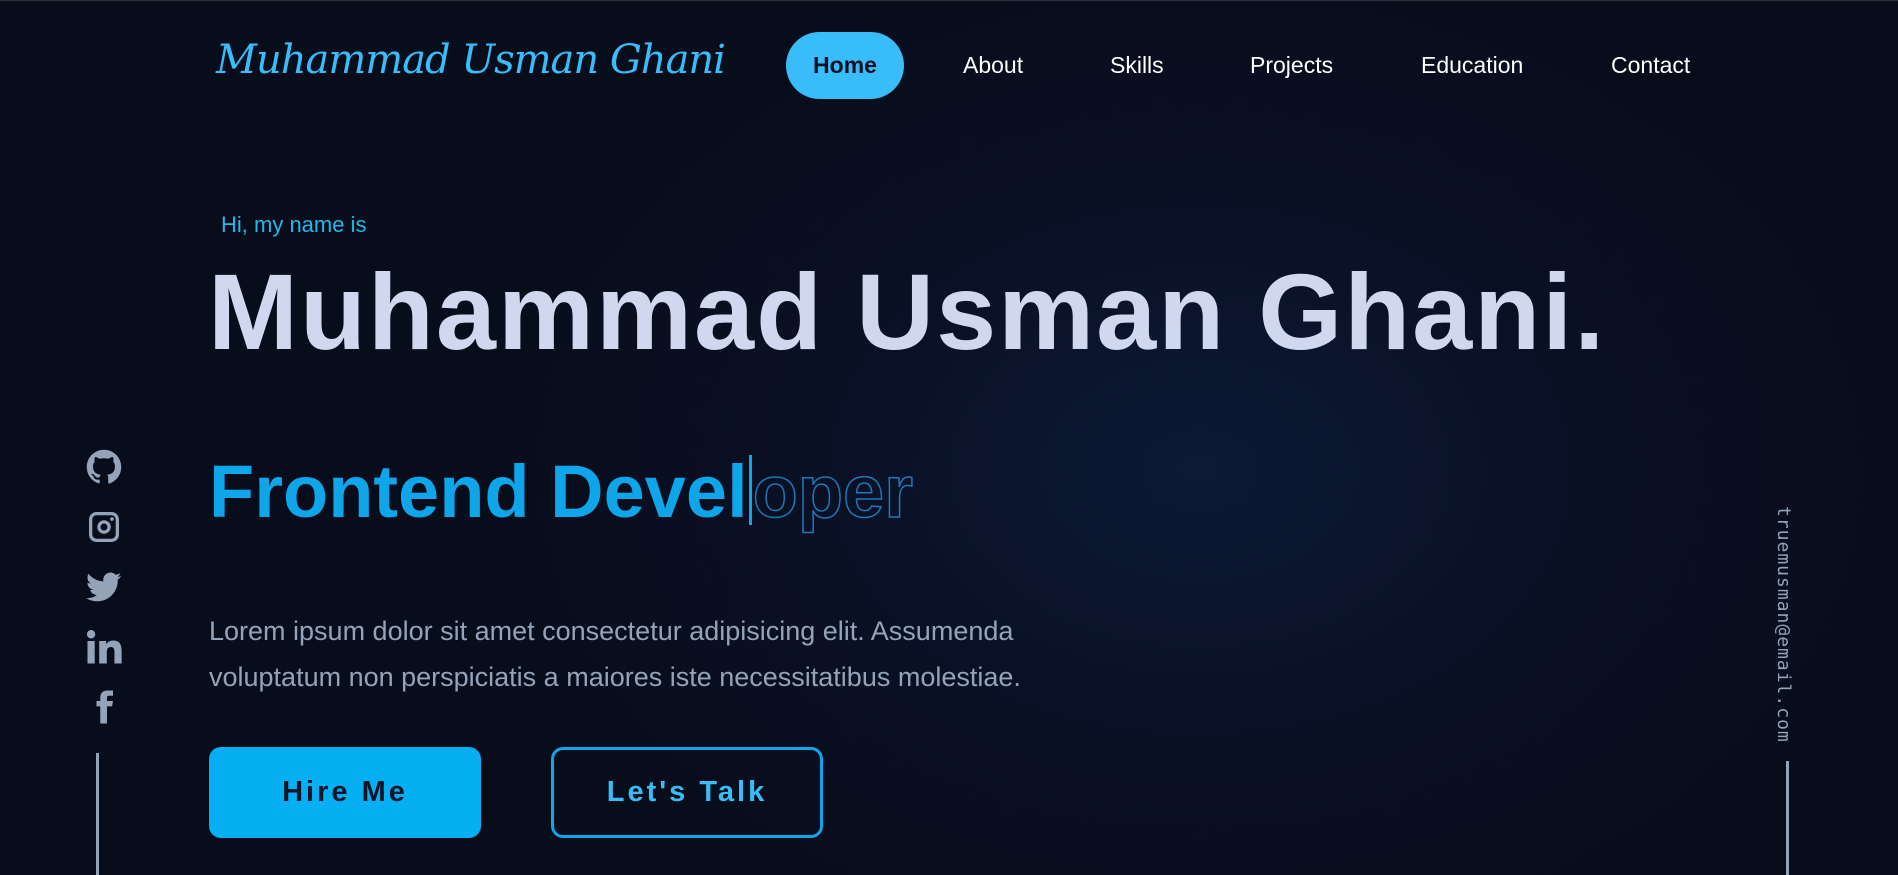 This screenshot has height=875, width=1898. What do you see at coordinates (687, 792) in the screenshot?
I see `lets-talk-button: Let's Talk` at bounding box center [687, 792].